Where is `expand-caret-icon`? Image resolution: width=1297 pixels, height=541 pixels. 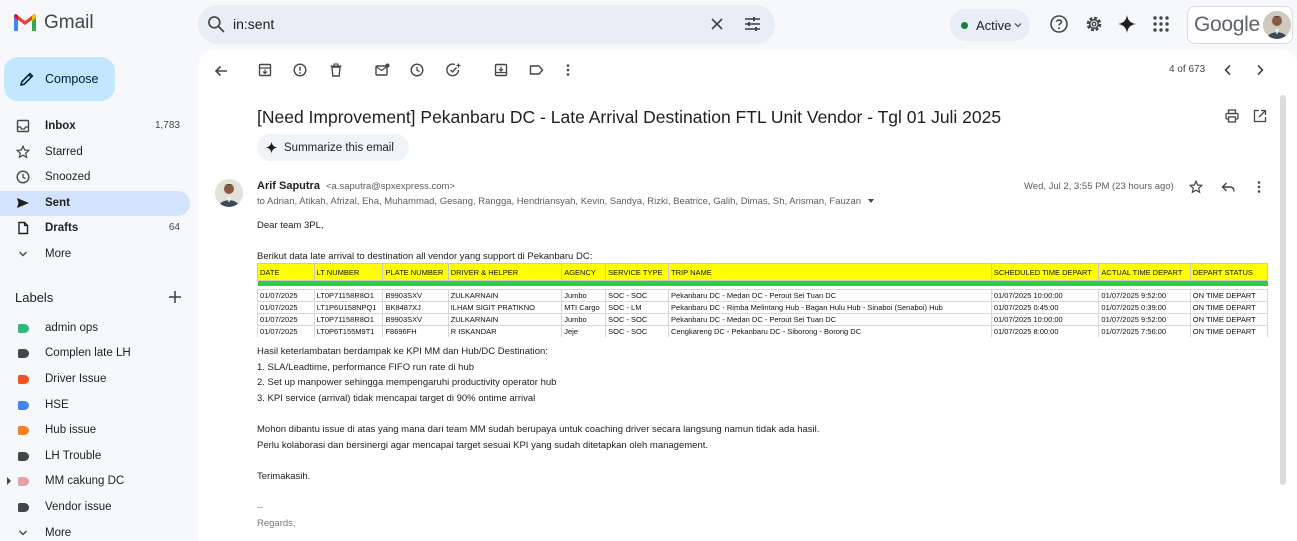
expand-caret-icon is located at coordinates (9, 481).